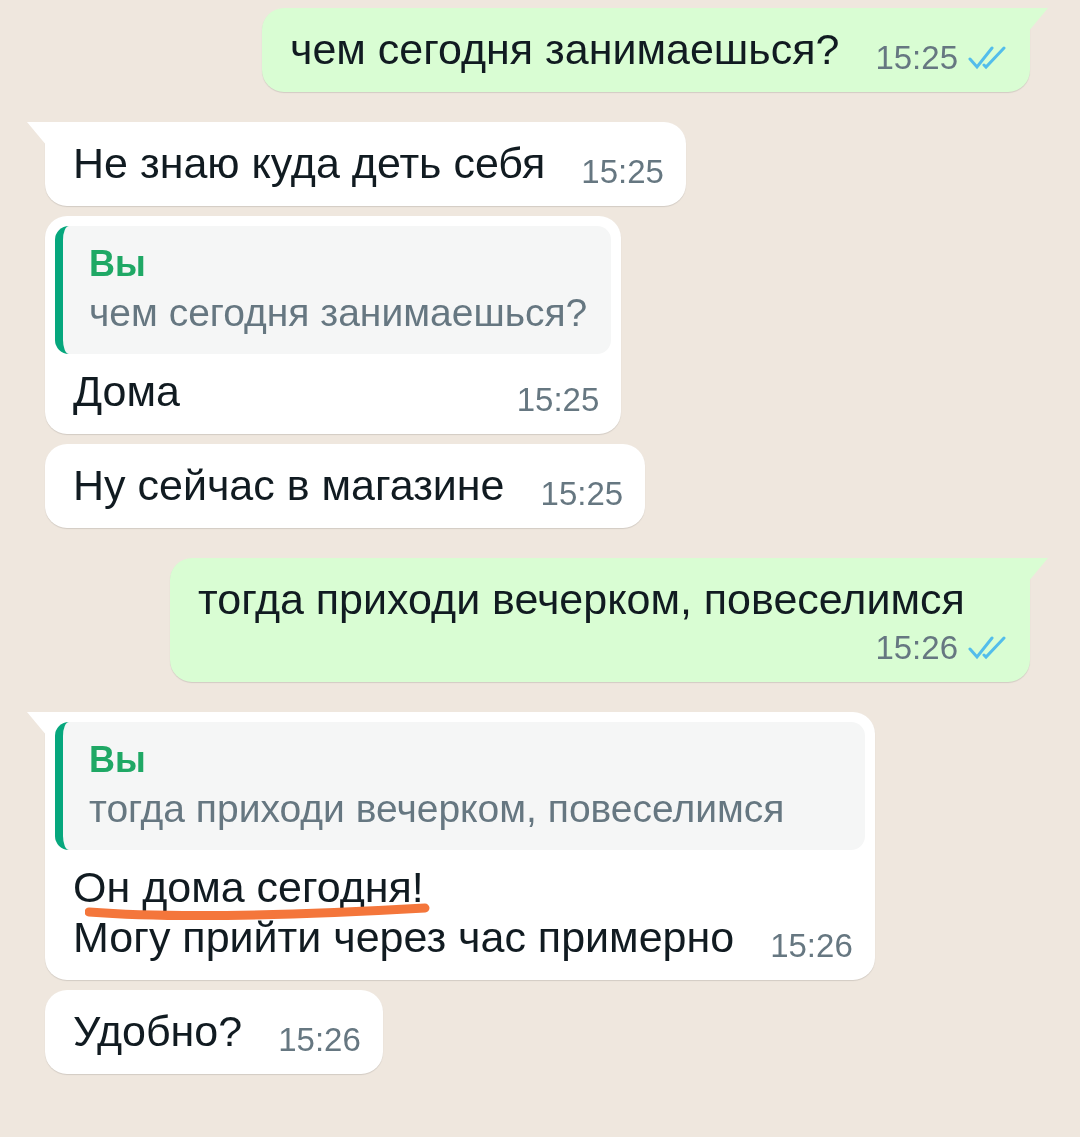 This screenshot has width=1080, height=1137. Describe the element at coordinates (565, 49) in the screenshot. I see `message-text: чем сегодня занимаешься?` at that location.